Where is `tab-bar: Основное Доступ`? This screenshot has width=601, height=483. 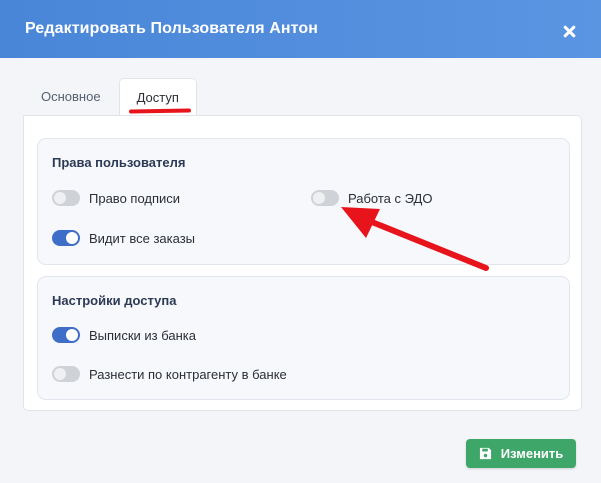 tab-bar: Основное Доступ is located at coordinates (110, 97).